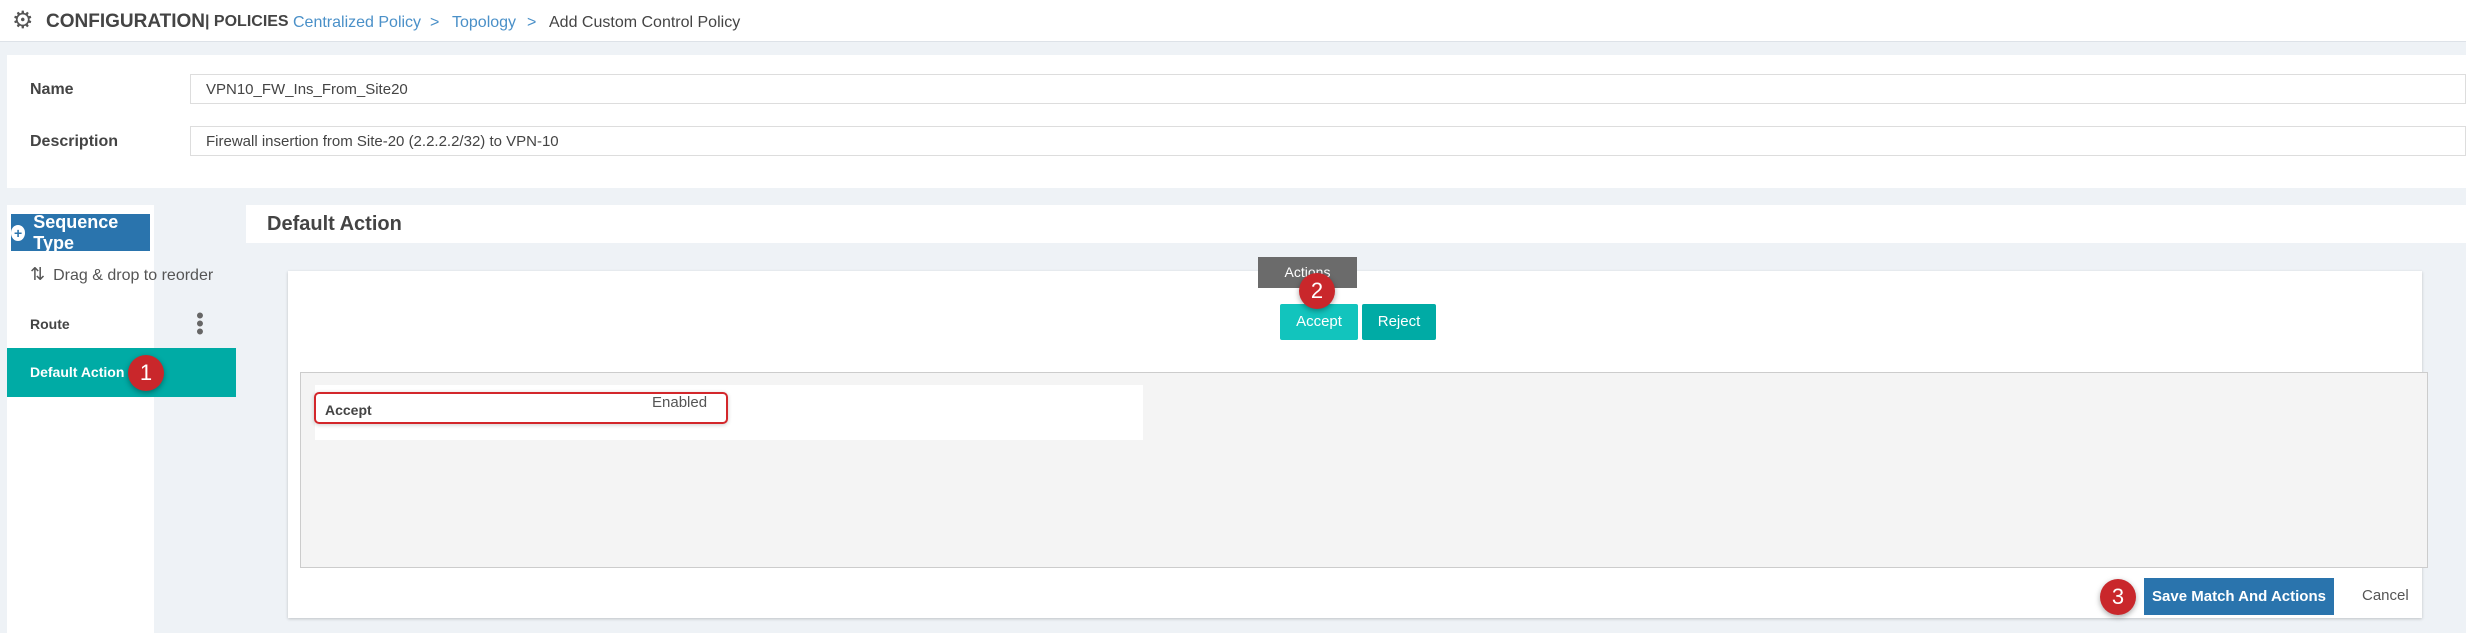  What do you see at coordinates (38, 274) in the screenshot?
I see `reorder-arrows-icon: ⇅` at bounding box center [38, 274].